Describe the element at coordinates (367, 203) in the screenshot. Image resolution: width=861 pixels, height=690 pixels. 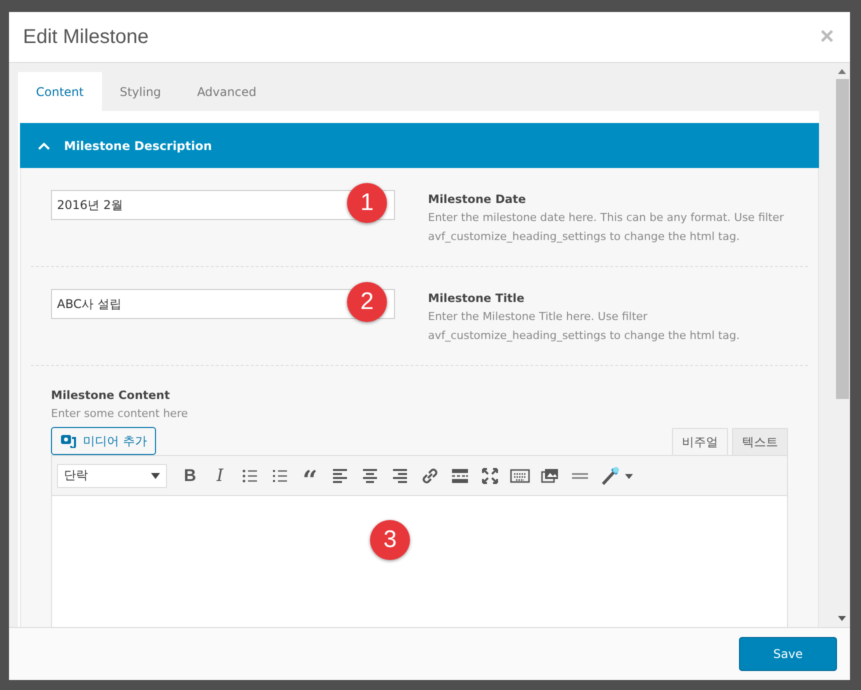
I see `annotation-badge: 1` at that location.